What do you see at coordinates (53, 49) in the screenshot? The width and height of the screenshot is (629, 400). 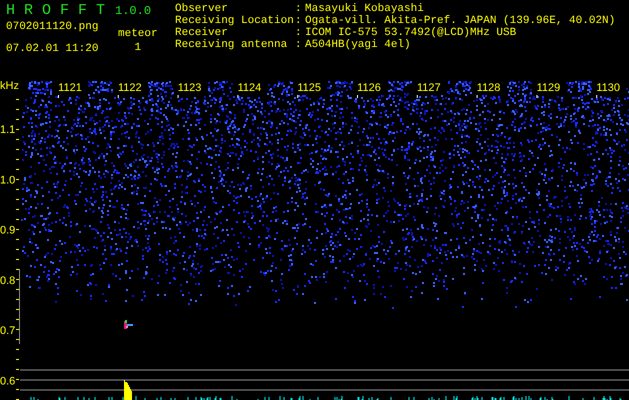 I see `capture-datetime: 07.02.01 11:20` at bounding box center [53, 49].